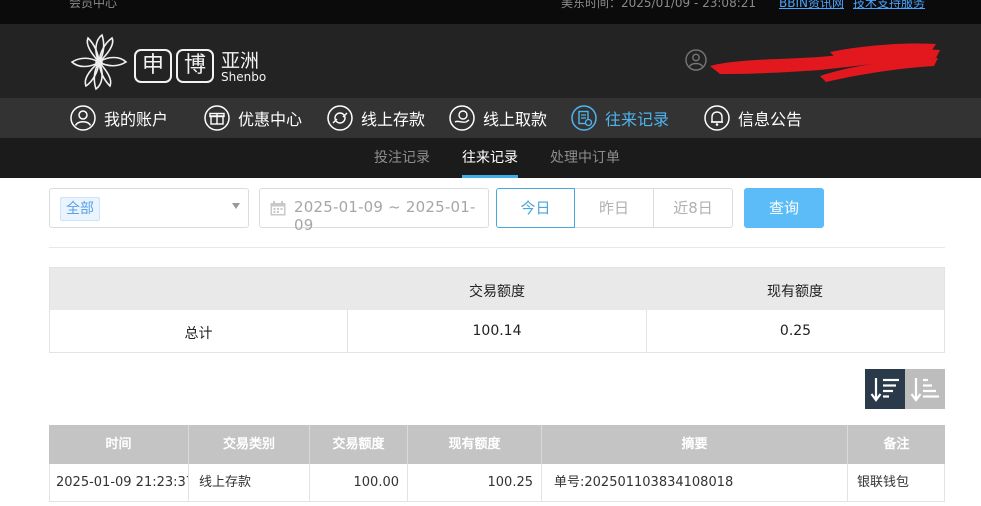  I want to click on record-icon, so click(584, 118).